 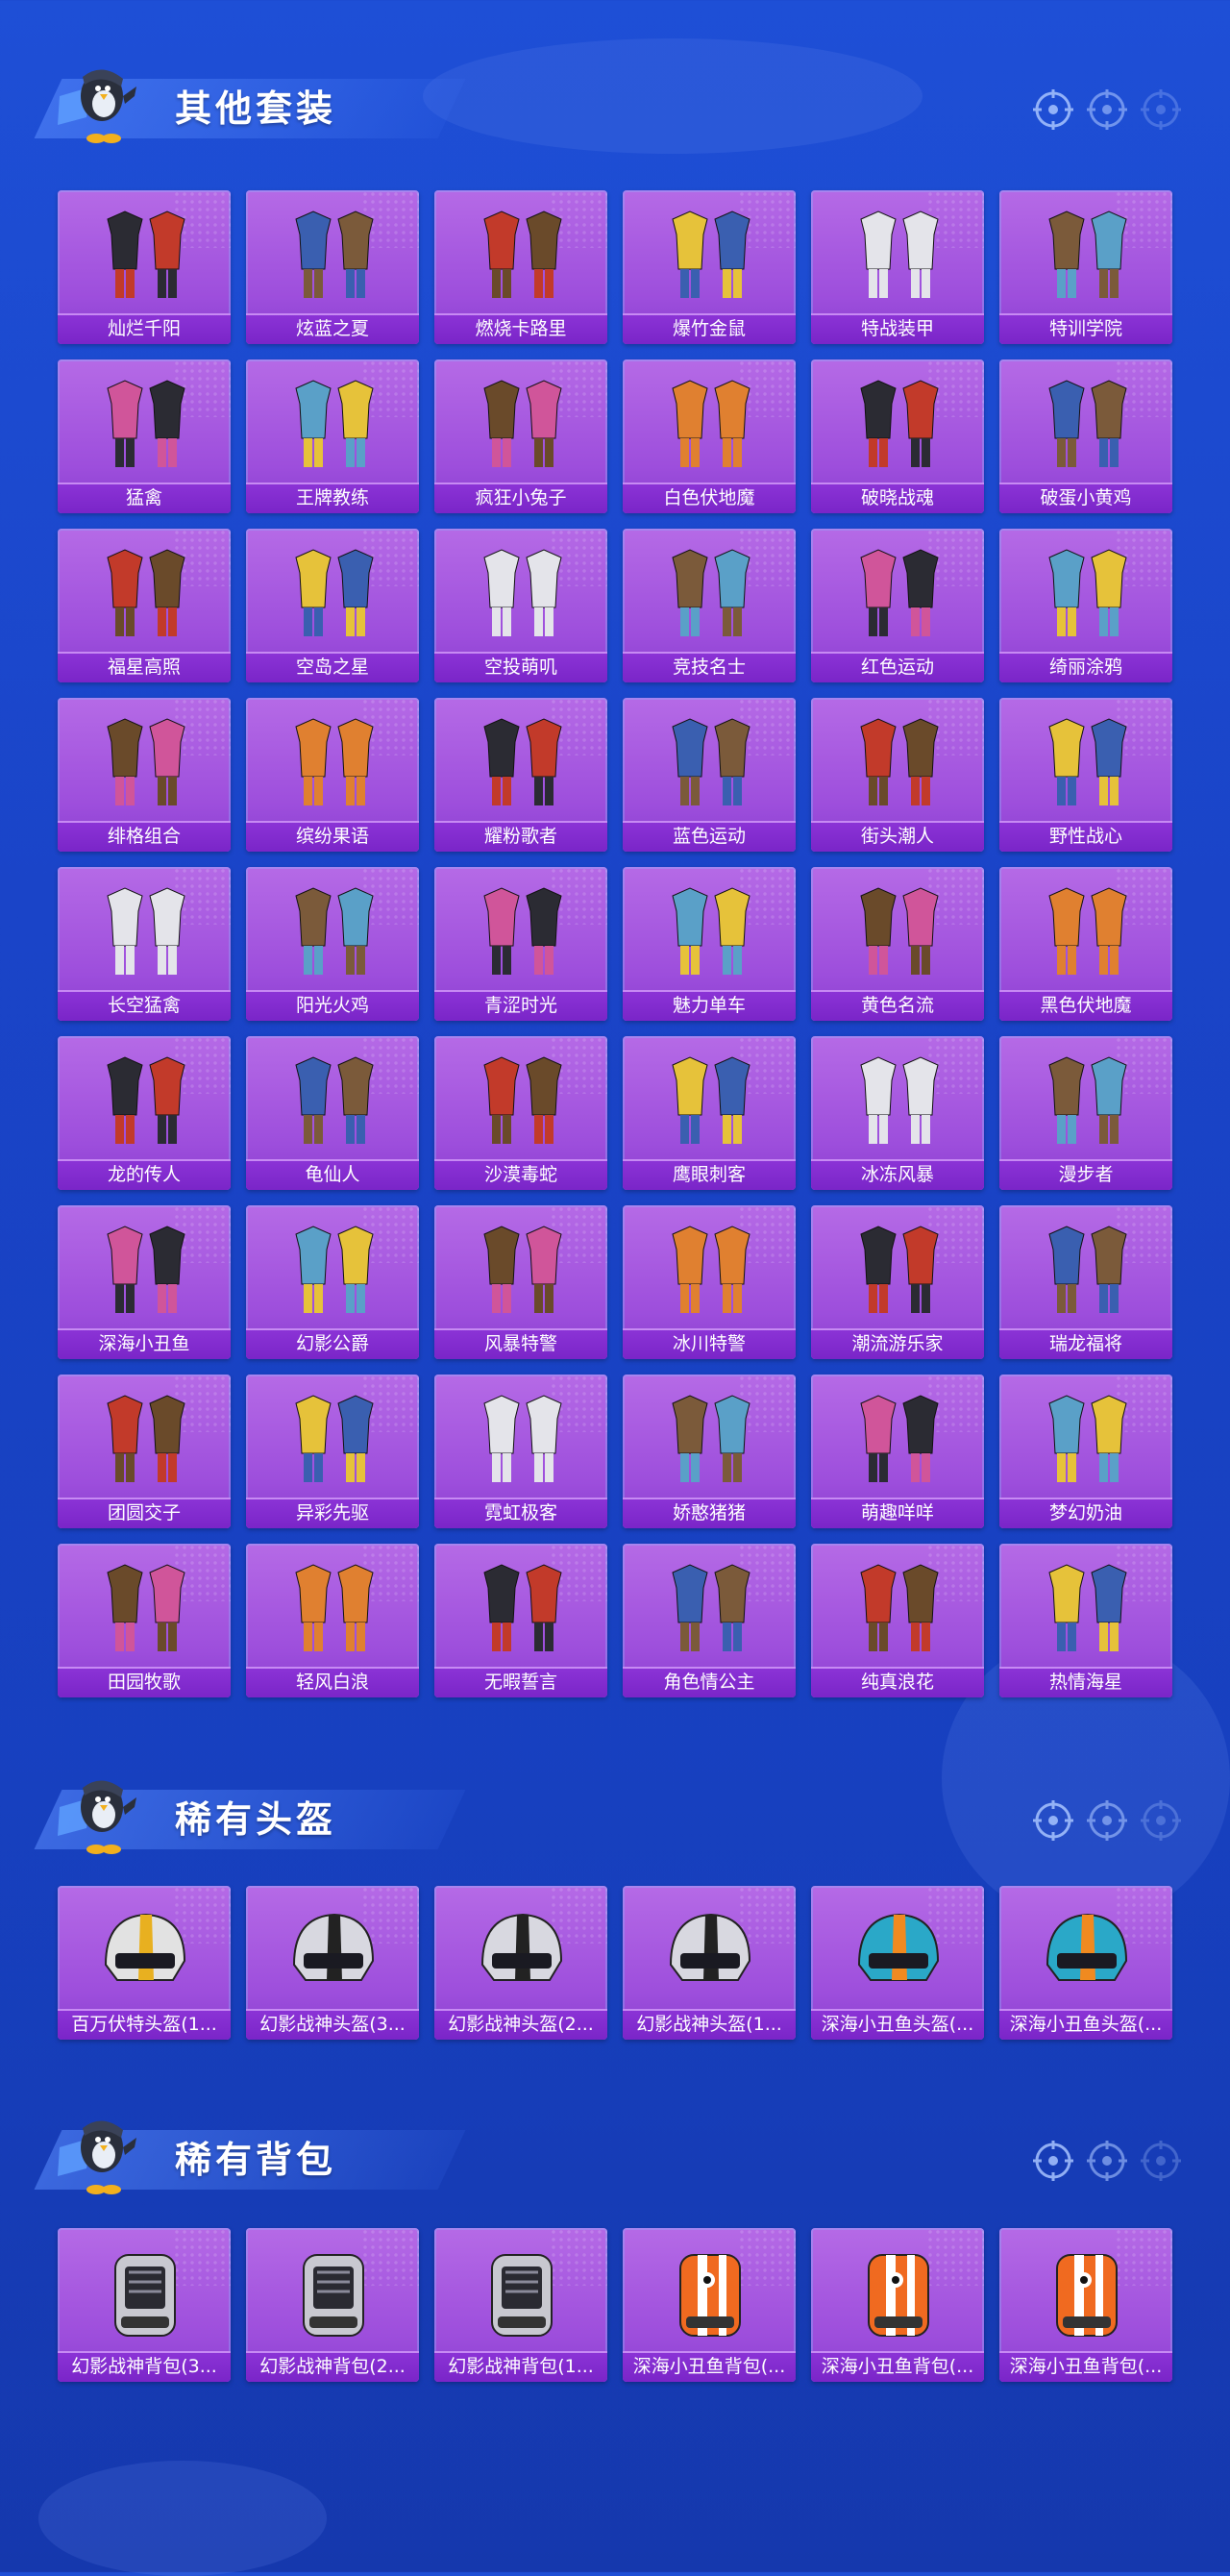 What do you see at coordinates (145, 944) in the screenshot?
I see `outfit-card: 长空猛禽` at bounding box center [145, 944].